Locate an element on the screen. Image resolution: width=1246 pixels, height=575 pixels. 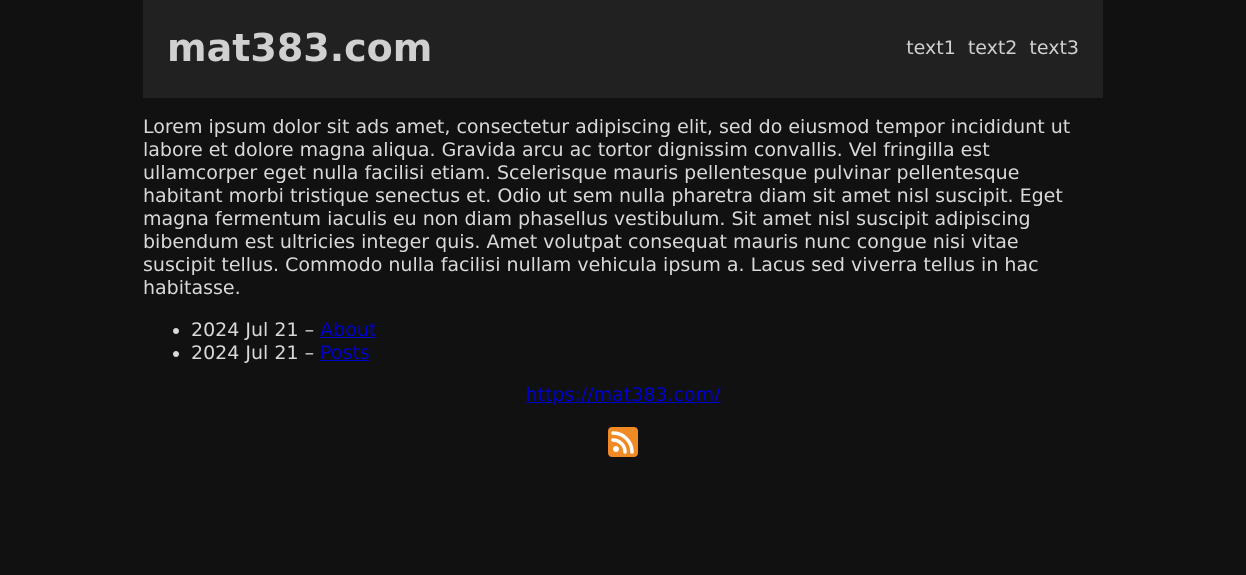
nav-item-text2: text2 is located at coordinates (993, 48).